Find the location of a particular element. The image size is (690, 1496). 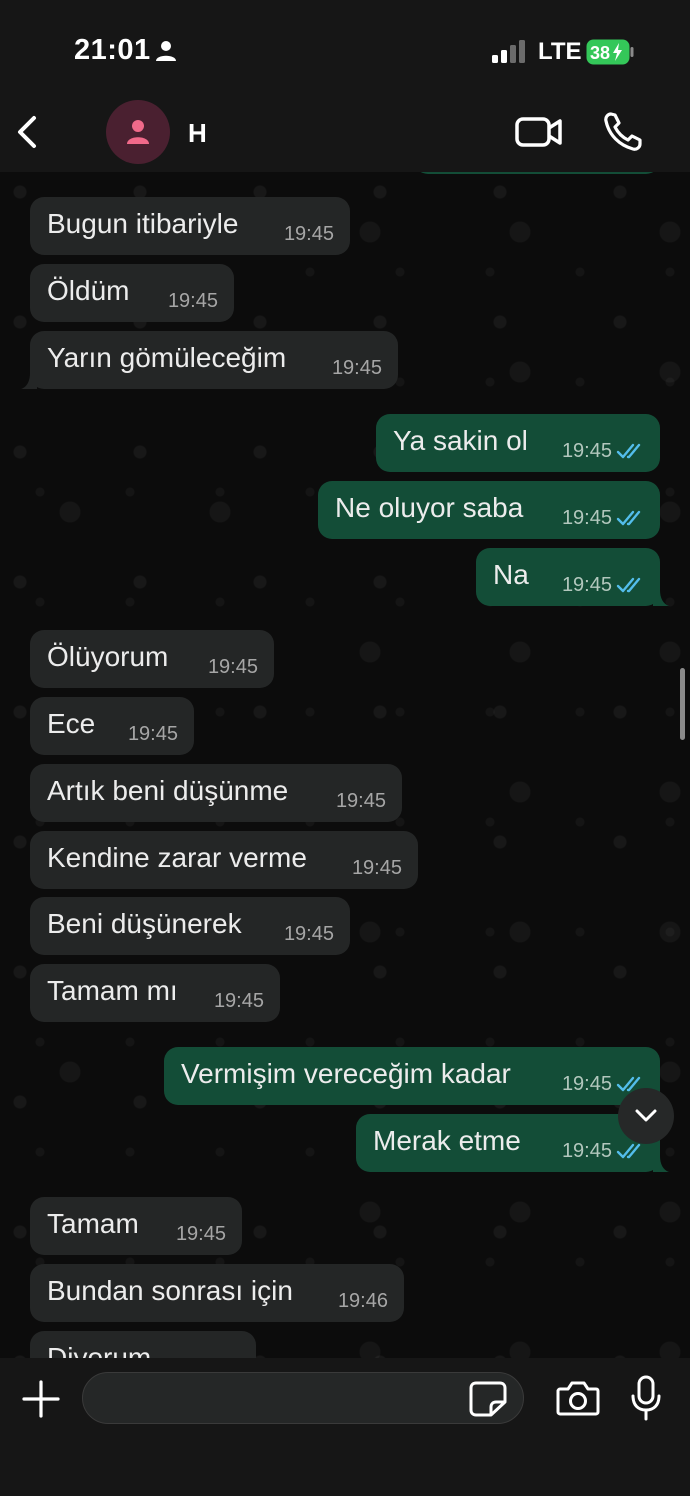

battery-icon: 38 is located at coordinates (610, 52).